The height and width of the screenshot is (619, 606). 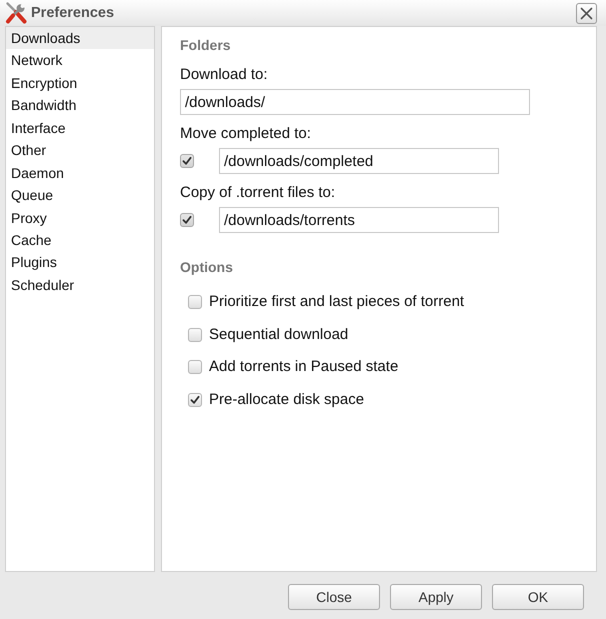 I want to click on dialog-button: Apply, so click(x=436, y=597).